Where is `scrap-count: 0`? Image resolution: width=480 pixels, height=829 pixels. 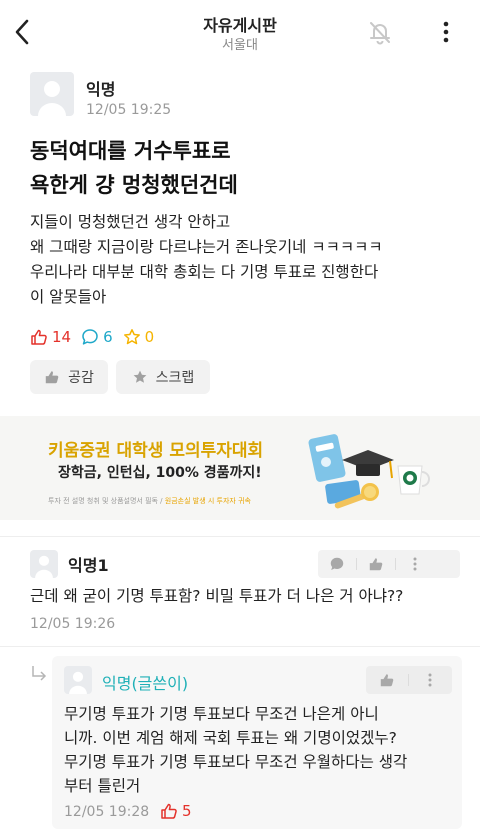
scrap-count: 0 is located at coordinates (139, 337).